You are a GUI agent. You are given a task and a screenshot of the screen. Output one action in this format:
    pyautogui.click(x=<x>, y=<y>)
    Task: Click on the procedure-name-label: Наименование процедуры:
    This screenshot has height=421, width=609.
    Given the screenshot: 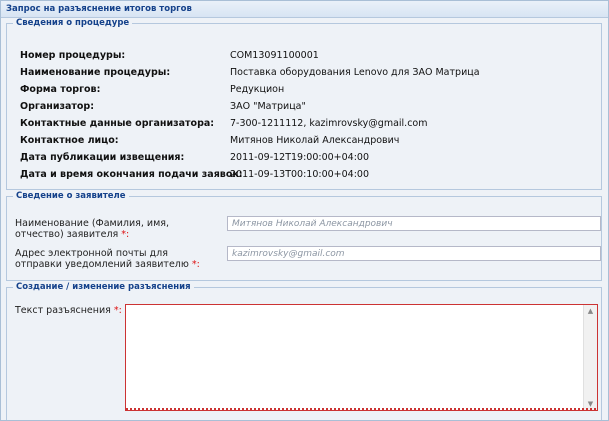 What is the action you would take?
    pyautogui.click(x=95, y=72)
    